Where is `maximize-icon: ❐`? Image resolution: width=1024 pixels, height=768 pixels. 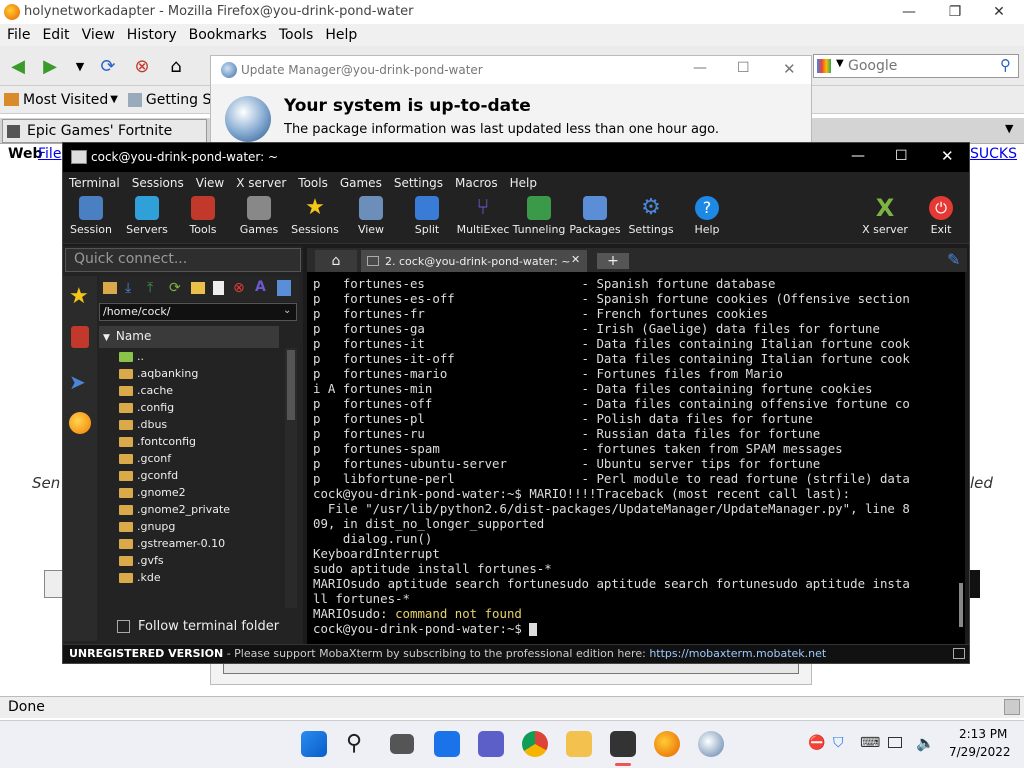 maximize-icon: ❐ is located at coordinates (955, 12).